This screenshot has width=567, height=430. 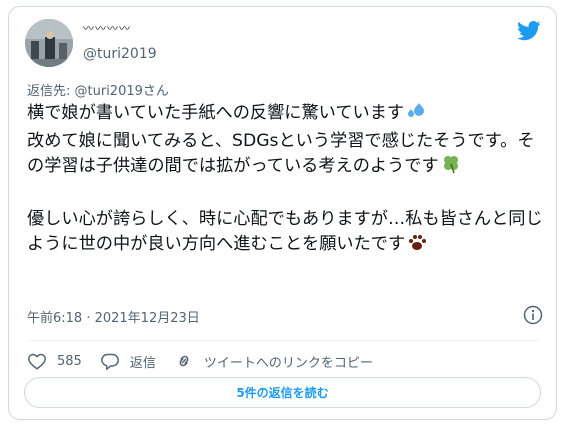 What do you see at coordinates (54, 361) in the screenshot?
I see `like-button: 585` at bounding box center [54, 361].